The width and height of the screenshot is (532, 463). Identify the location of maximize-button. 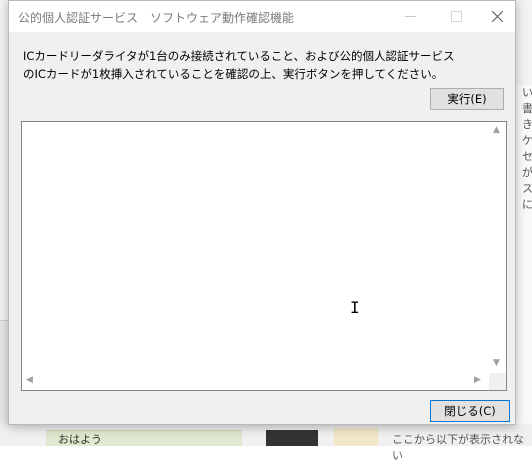
(456, 16).